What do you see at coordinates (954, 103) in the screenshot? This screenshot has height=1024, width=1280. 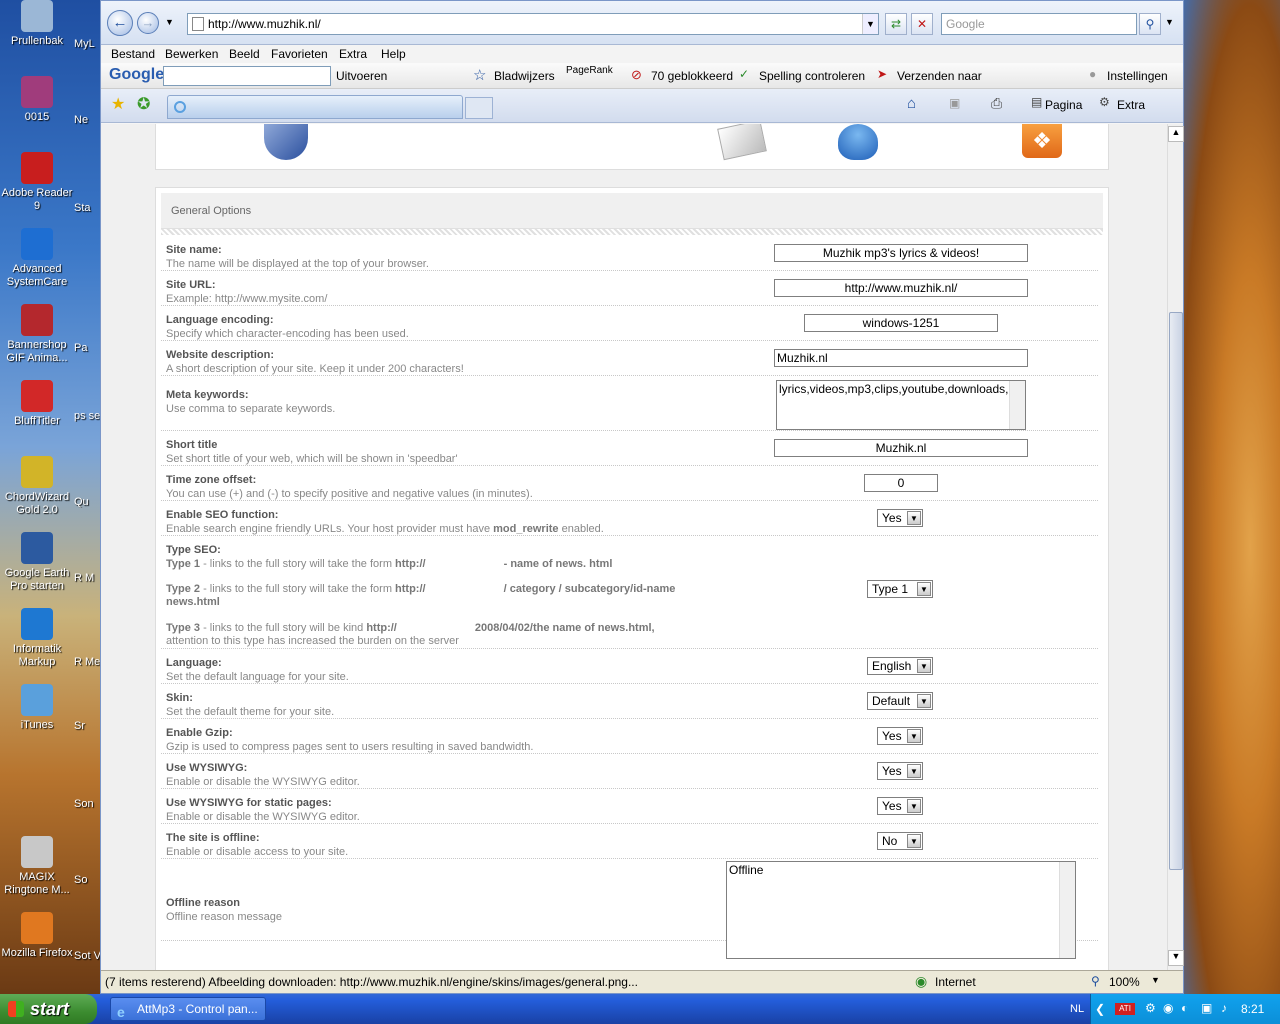 I see `feeds-icon: ▣` at bounding box center [954, 103].